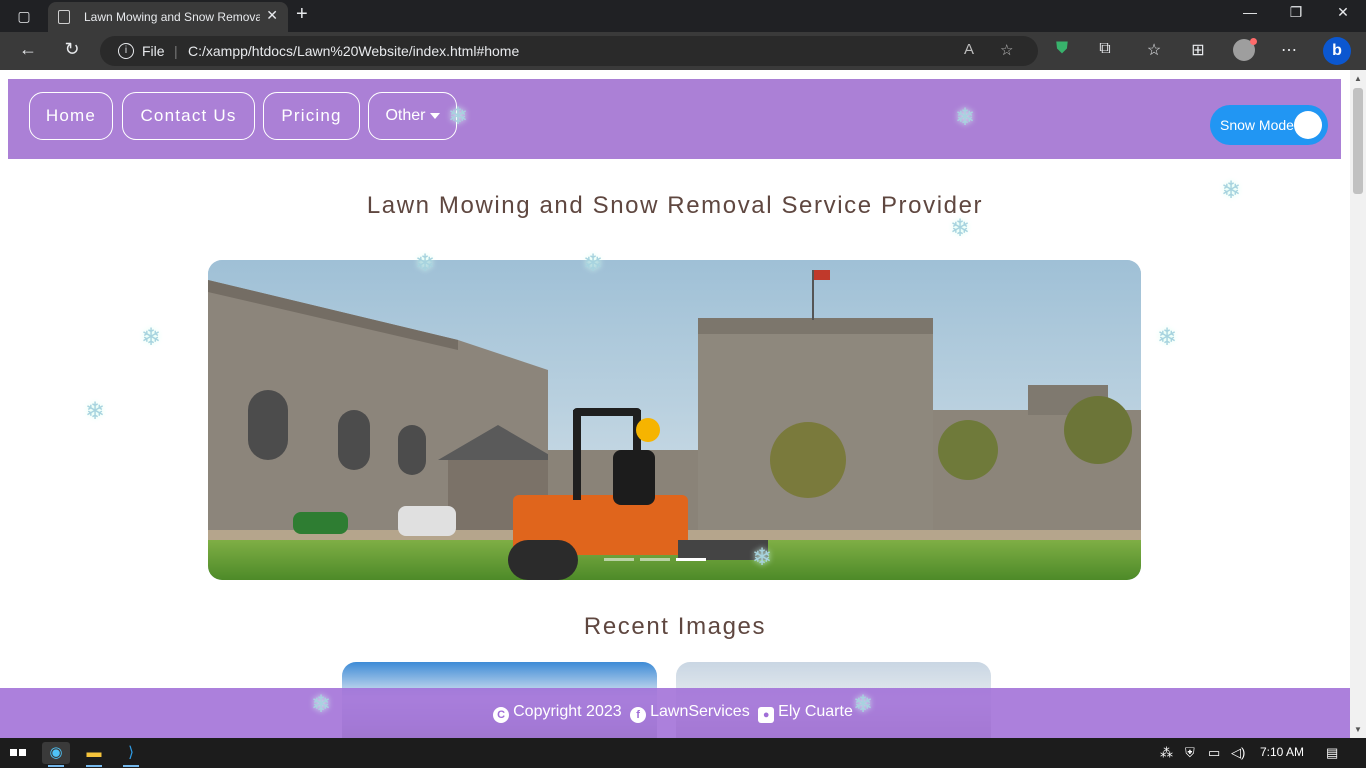 The height and width of the screenshot is (768, 1366). What do you see at coordinates (311, 116) in the screenshot?
I see `nav-pricing-button: Pricing` at bounding box center [311, 116].